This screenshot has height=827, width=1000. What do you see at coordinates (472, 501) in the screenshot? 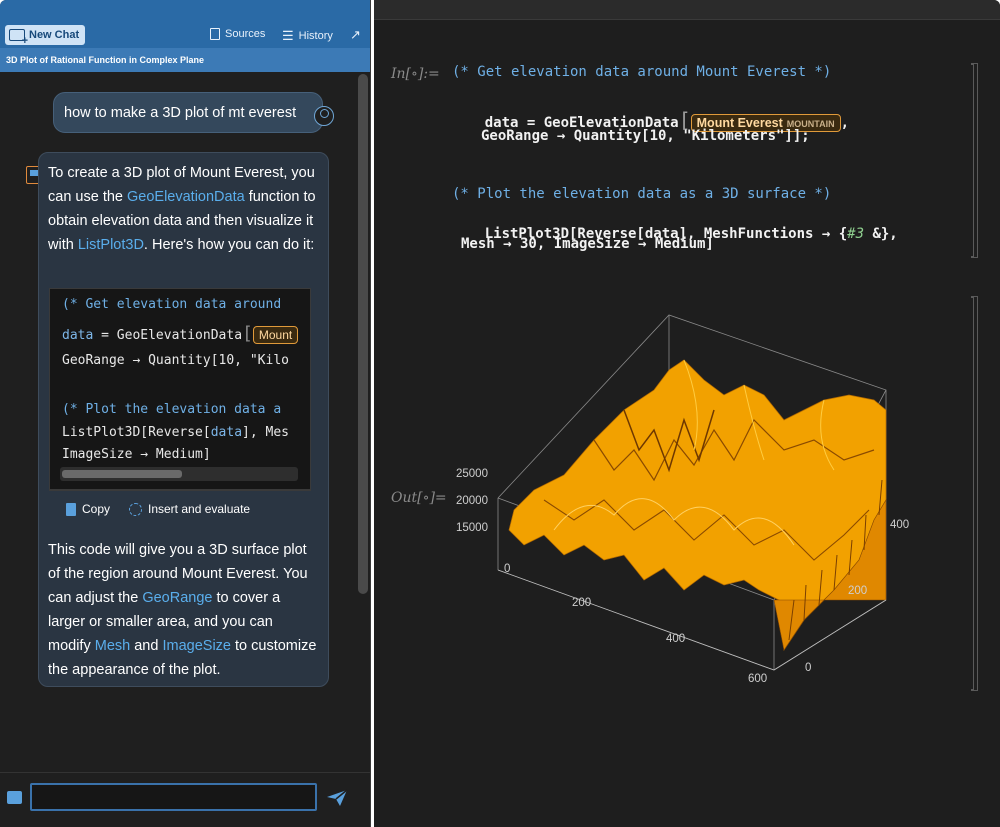
I see `z-tick-20000: 20000` at bounding box center [472, 501].